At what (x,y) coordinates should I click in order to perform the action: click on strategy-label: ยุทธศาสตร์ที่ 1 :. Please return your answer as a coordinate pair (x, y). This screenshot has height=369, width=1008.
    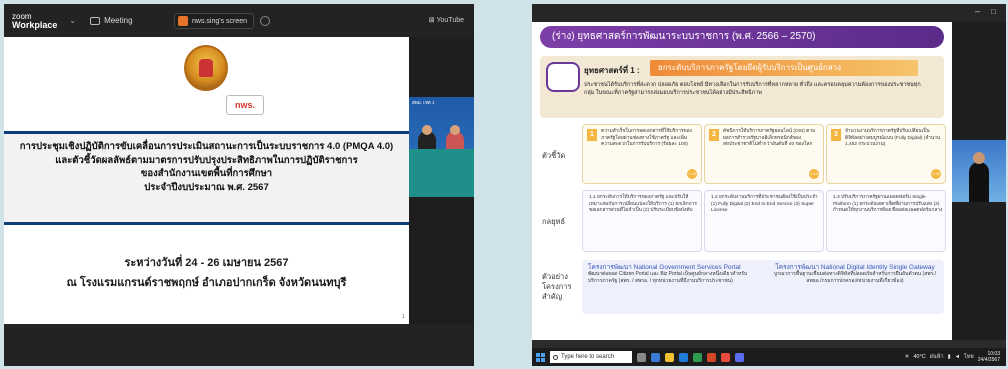
    Looking at the image, I should click on (612, 70).